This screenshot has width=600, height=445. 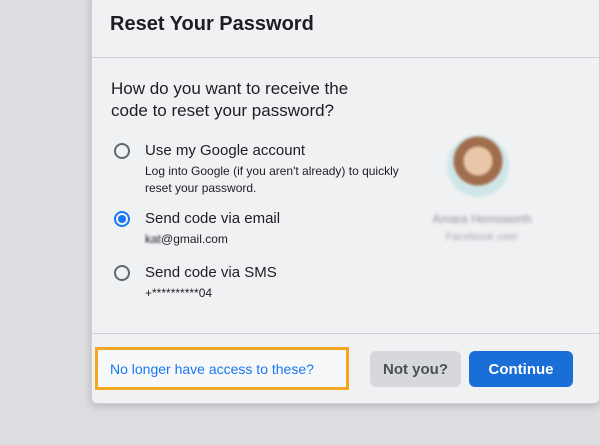 I want to click on option-sms-description: +**********04, so click(x=179, y=293).